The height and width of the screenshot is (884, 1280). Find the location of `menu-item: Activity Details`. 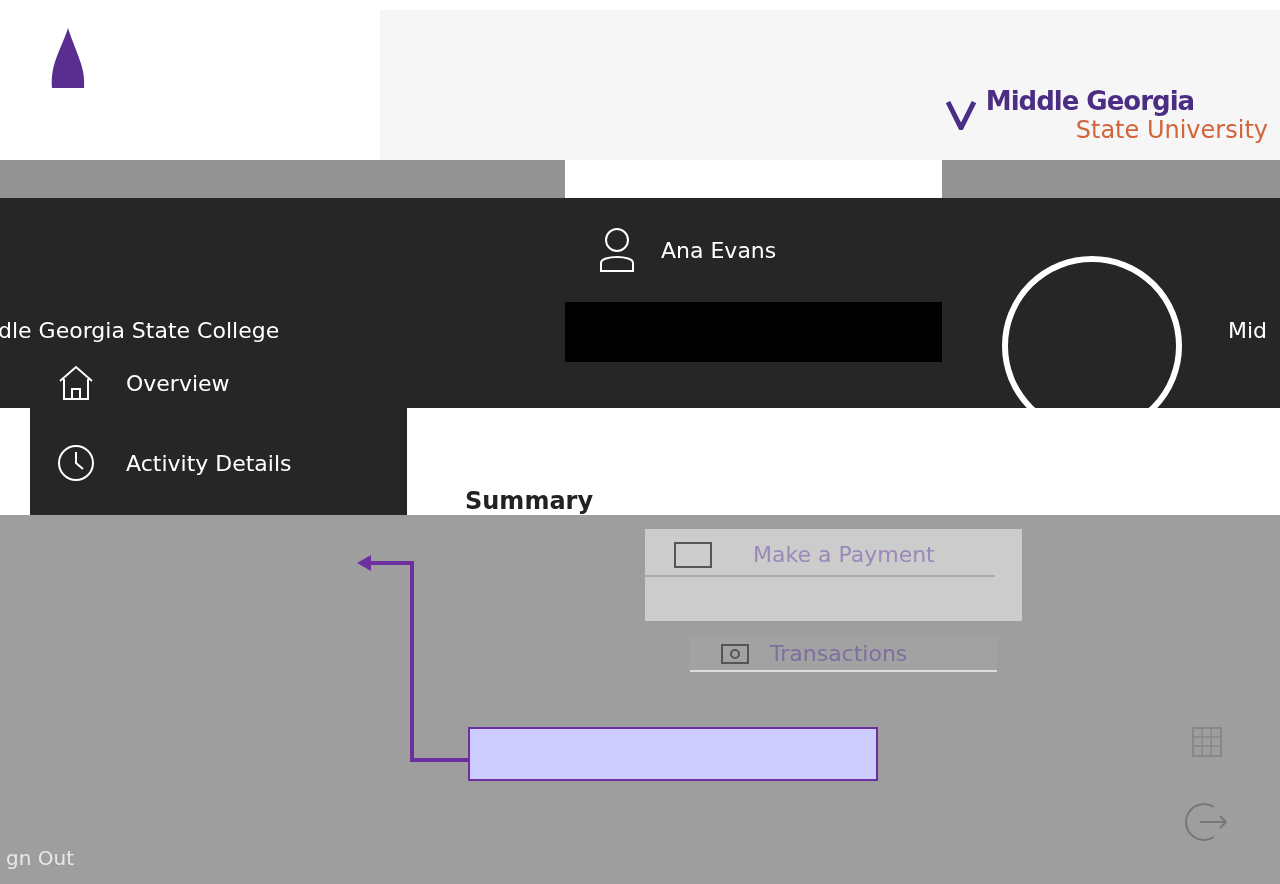

menu-item: Activity Details is located at coordinates (218, 463).